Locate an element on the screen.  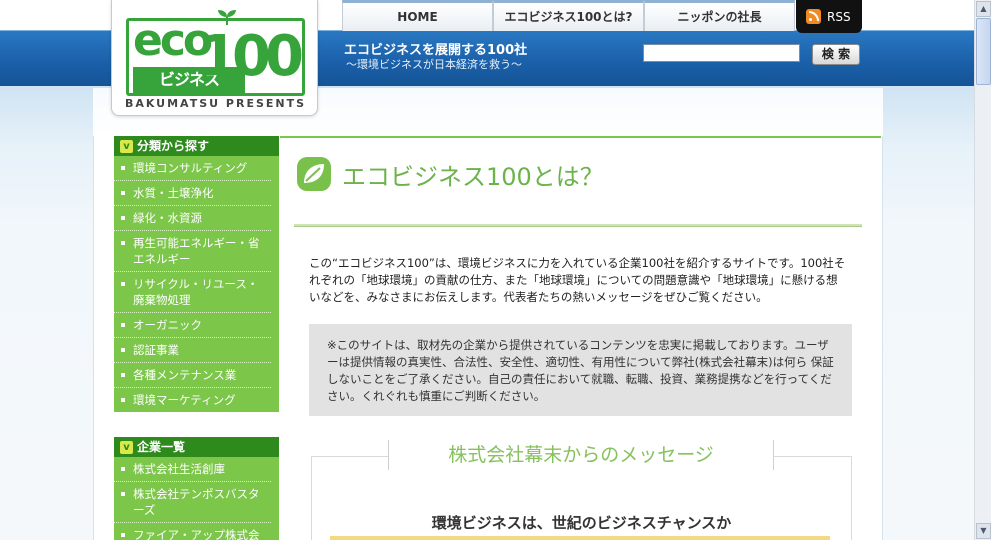
scroll-down-icon: ▼ is located at coordinates (983, 531).